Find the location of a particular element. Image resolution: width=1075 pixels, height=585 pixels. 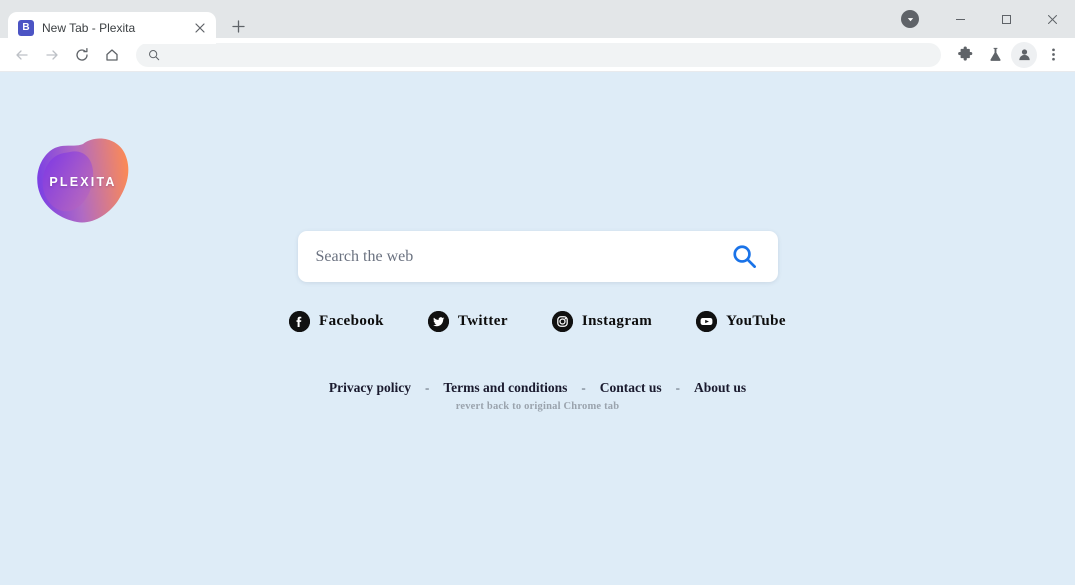

social-link-label: YouTube is located at coordinates (756, 321).